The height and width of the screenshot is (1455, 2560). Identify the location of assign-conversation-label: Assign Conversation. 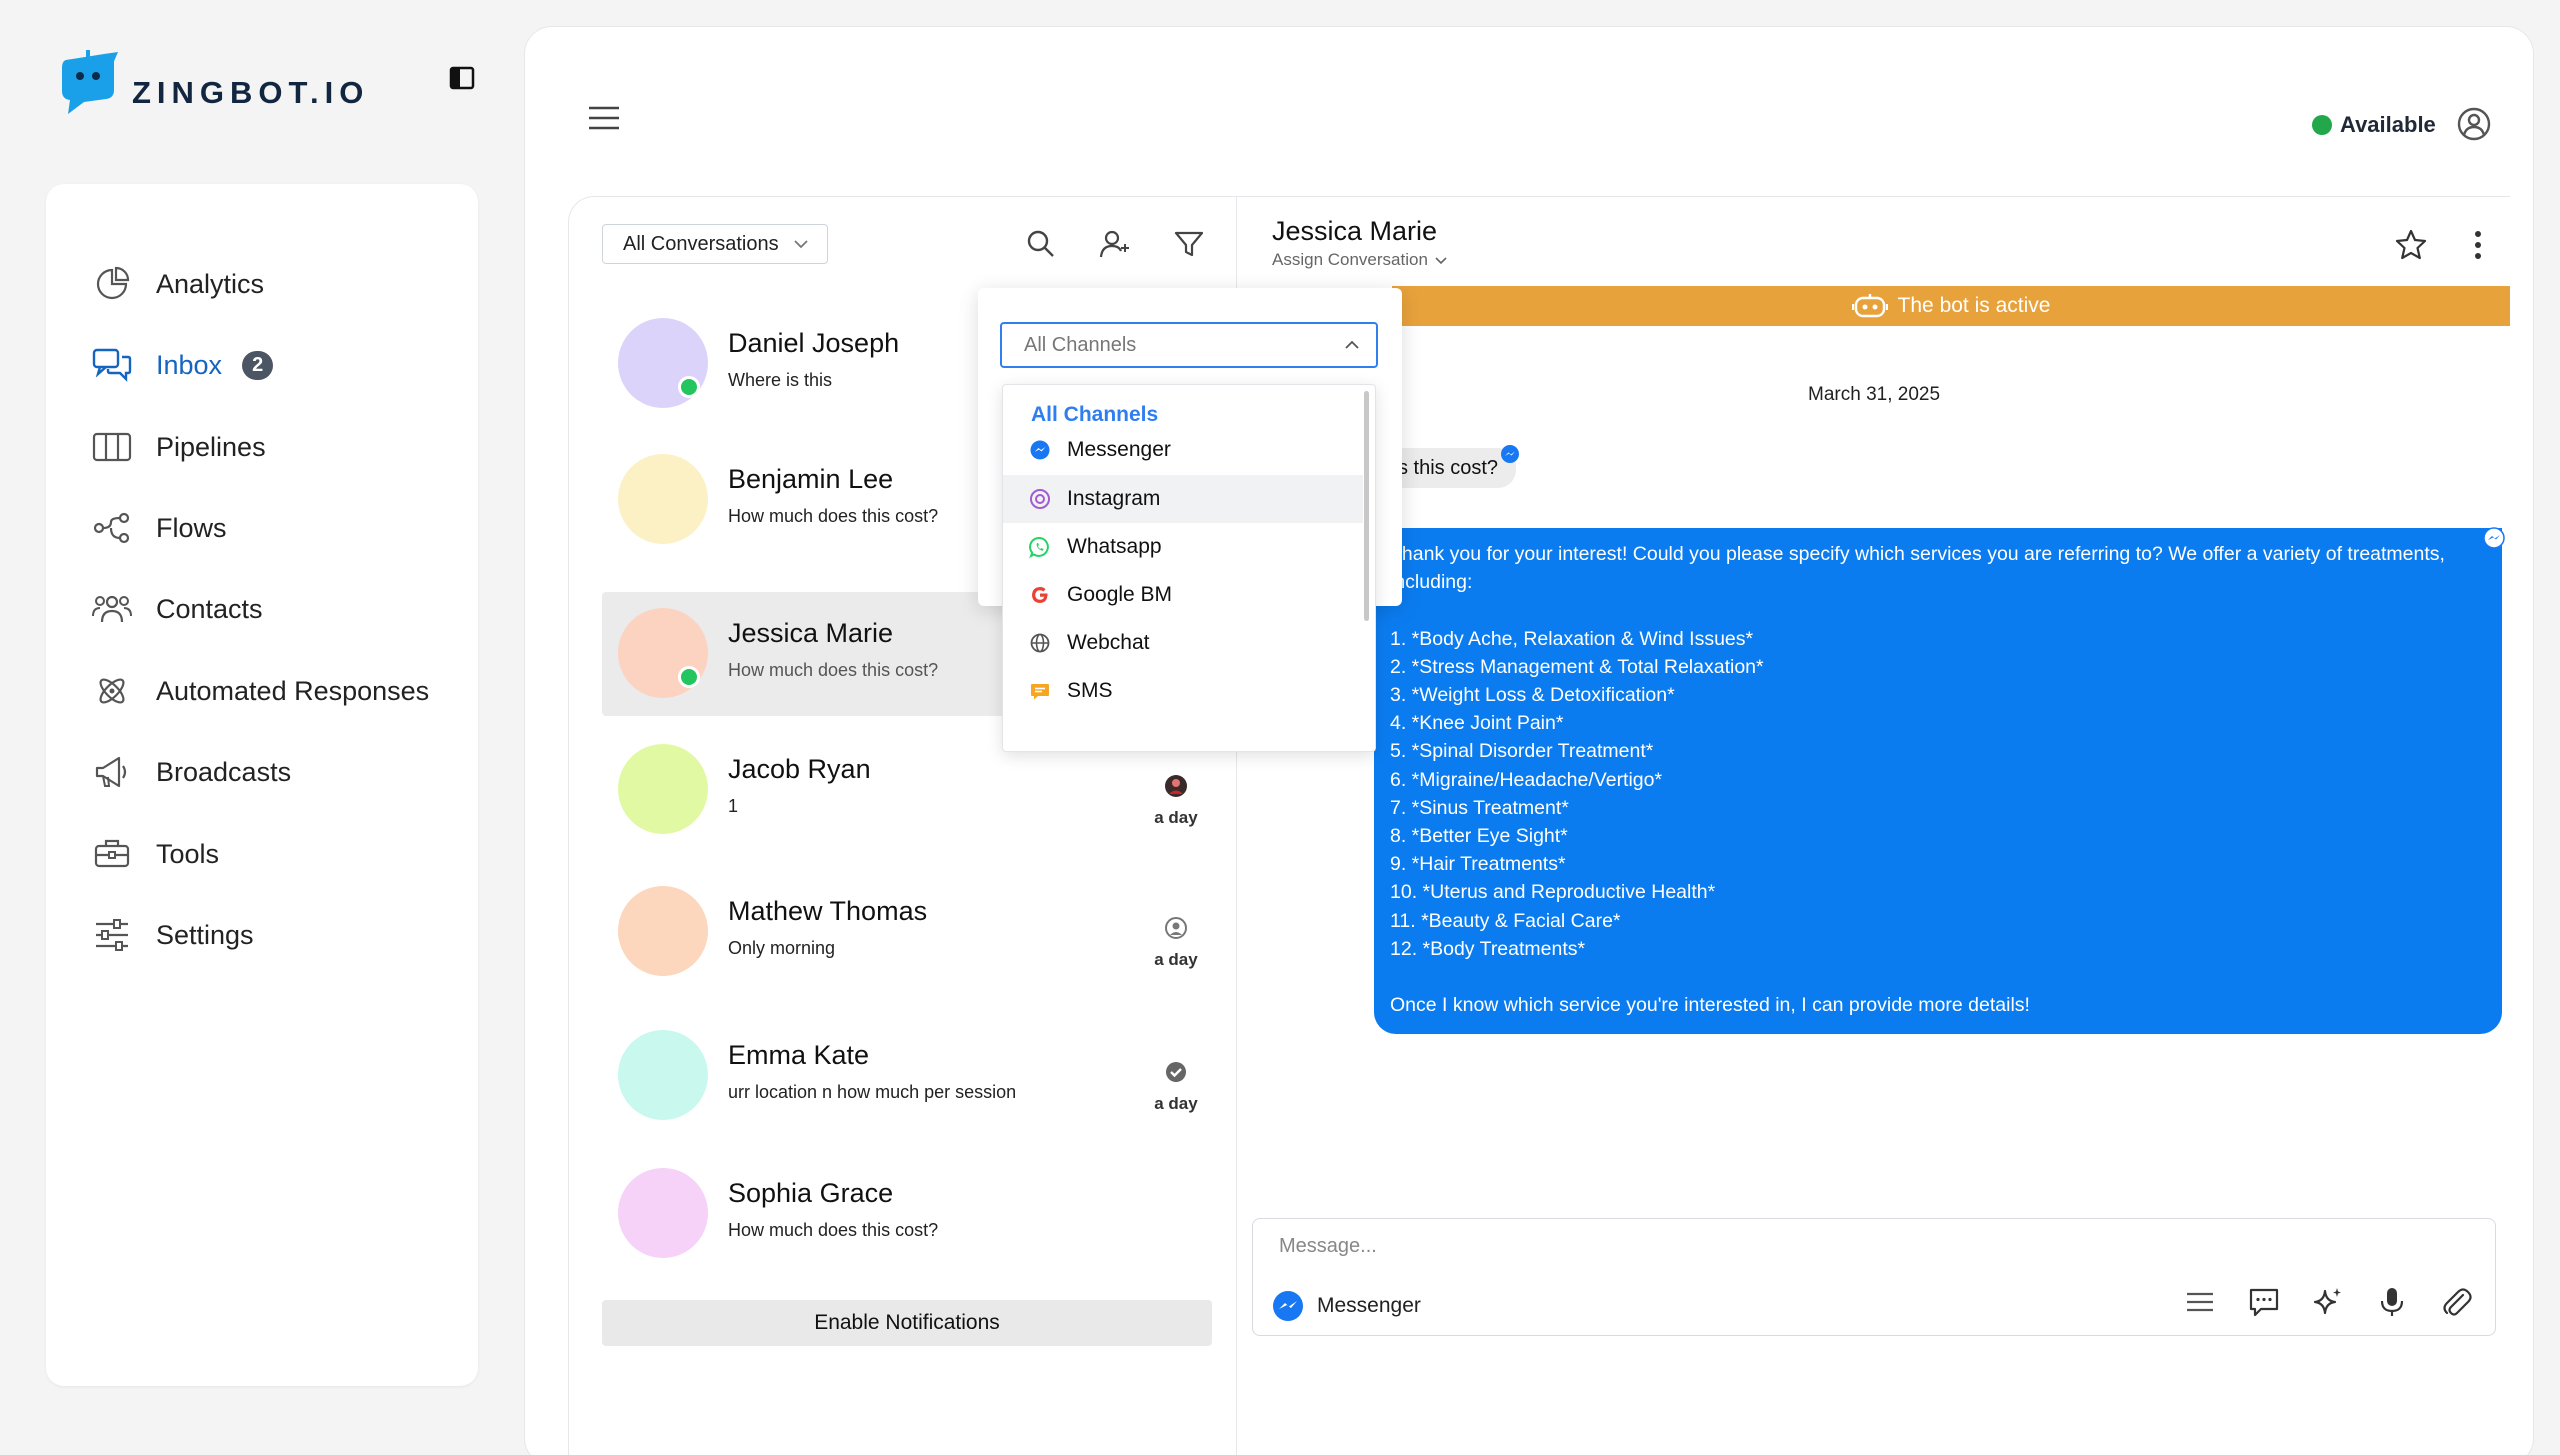
(1350, 259).